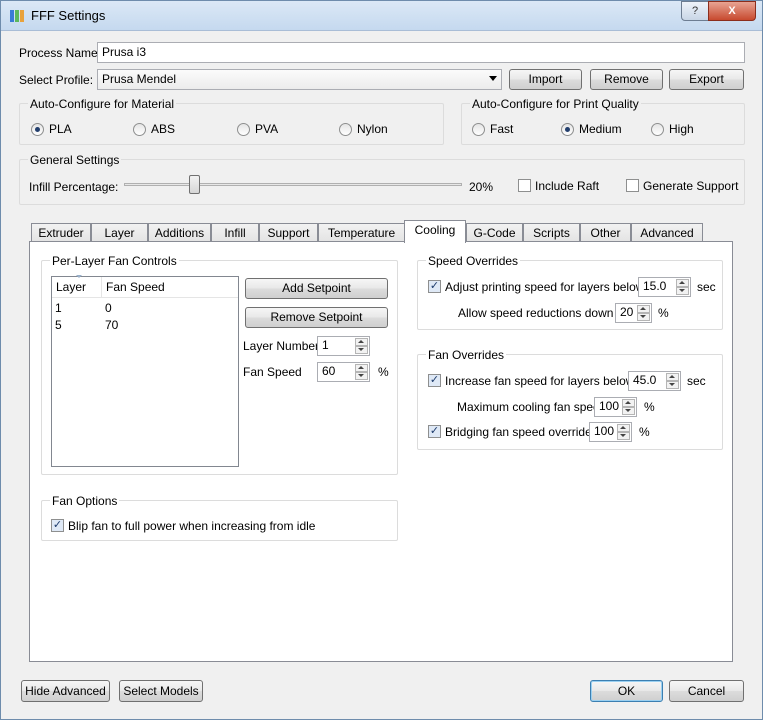  What do you see at coordinates (626, 79) in the screenshot?
I see `remove-profile-button: Remove` at bounding box center [626, 79].